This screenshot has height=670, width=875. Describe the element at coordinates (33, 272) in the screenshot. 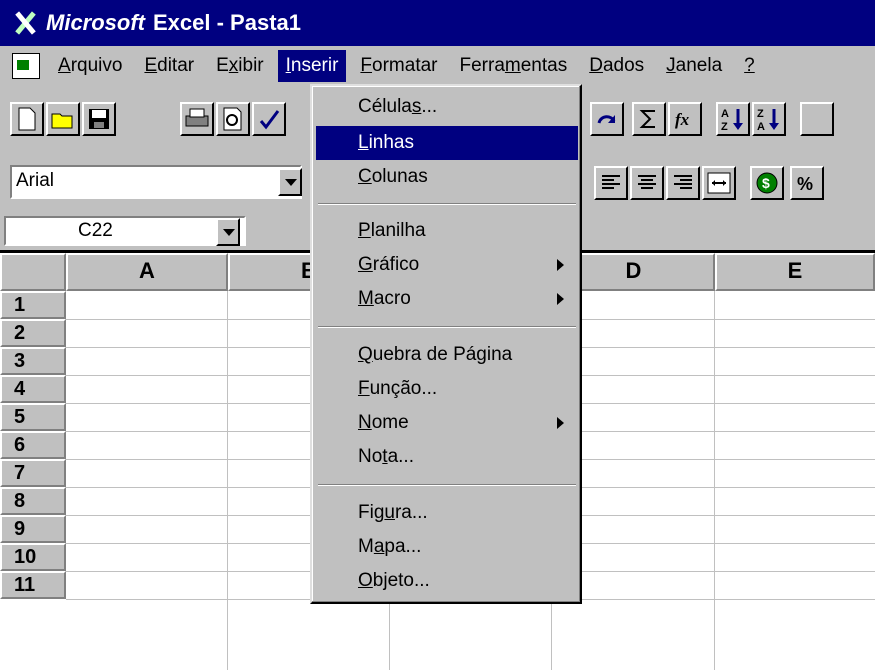

I see `select-all-corner` at that location.